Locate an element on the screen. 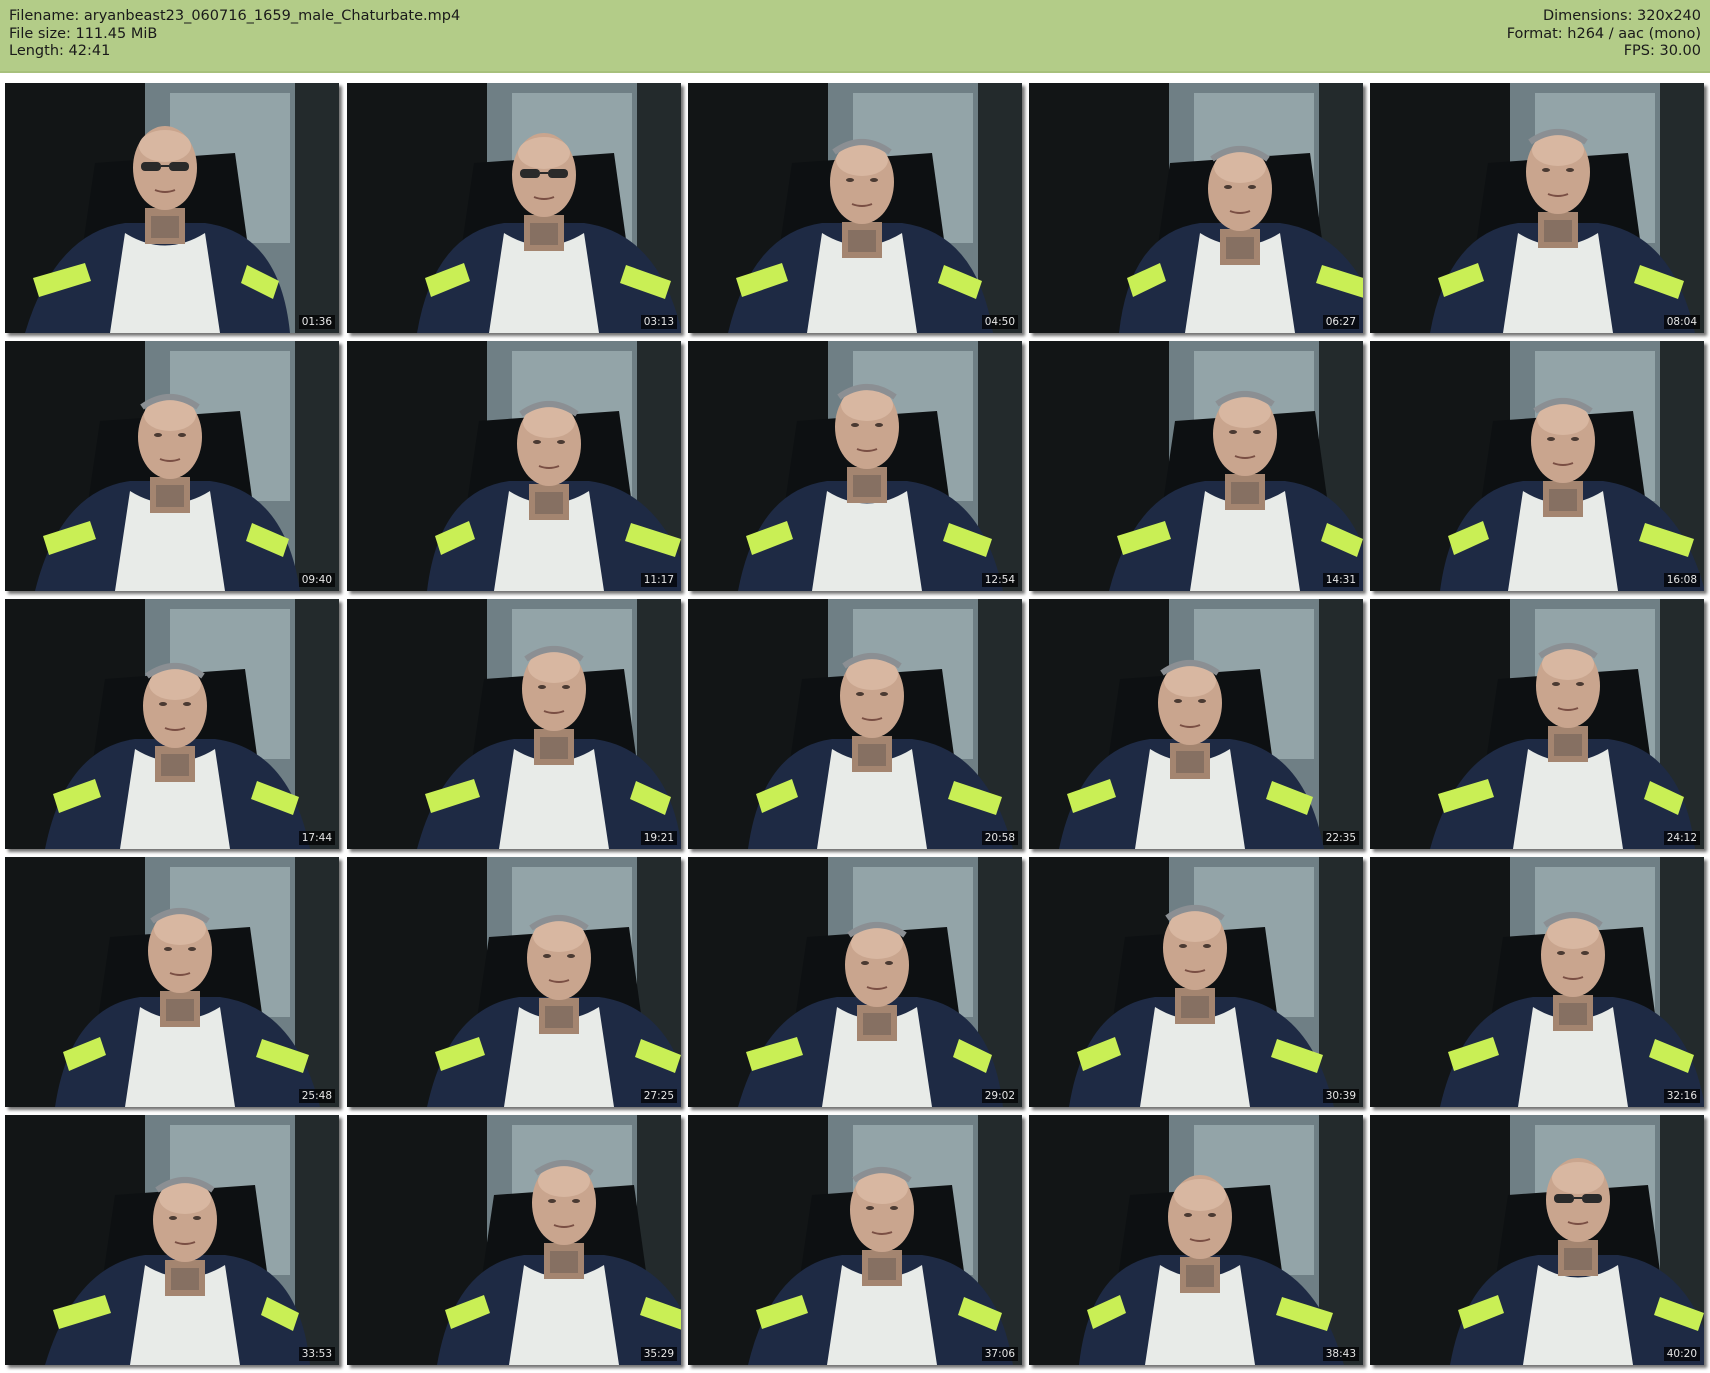 The height and width of the screenshot is (1373, 1710). video-thumbnail: 24:12 is located at coordinates (1537, 724).